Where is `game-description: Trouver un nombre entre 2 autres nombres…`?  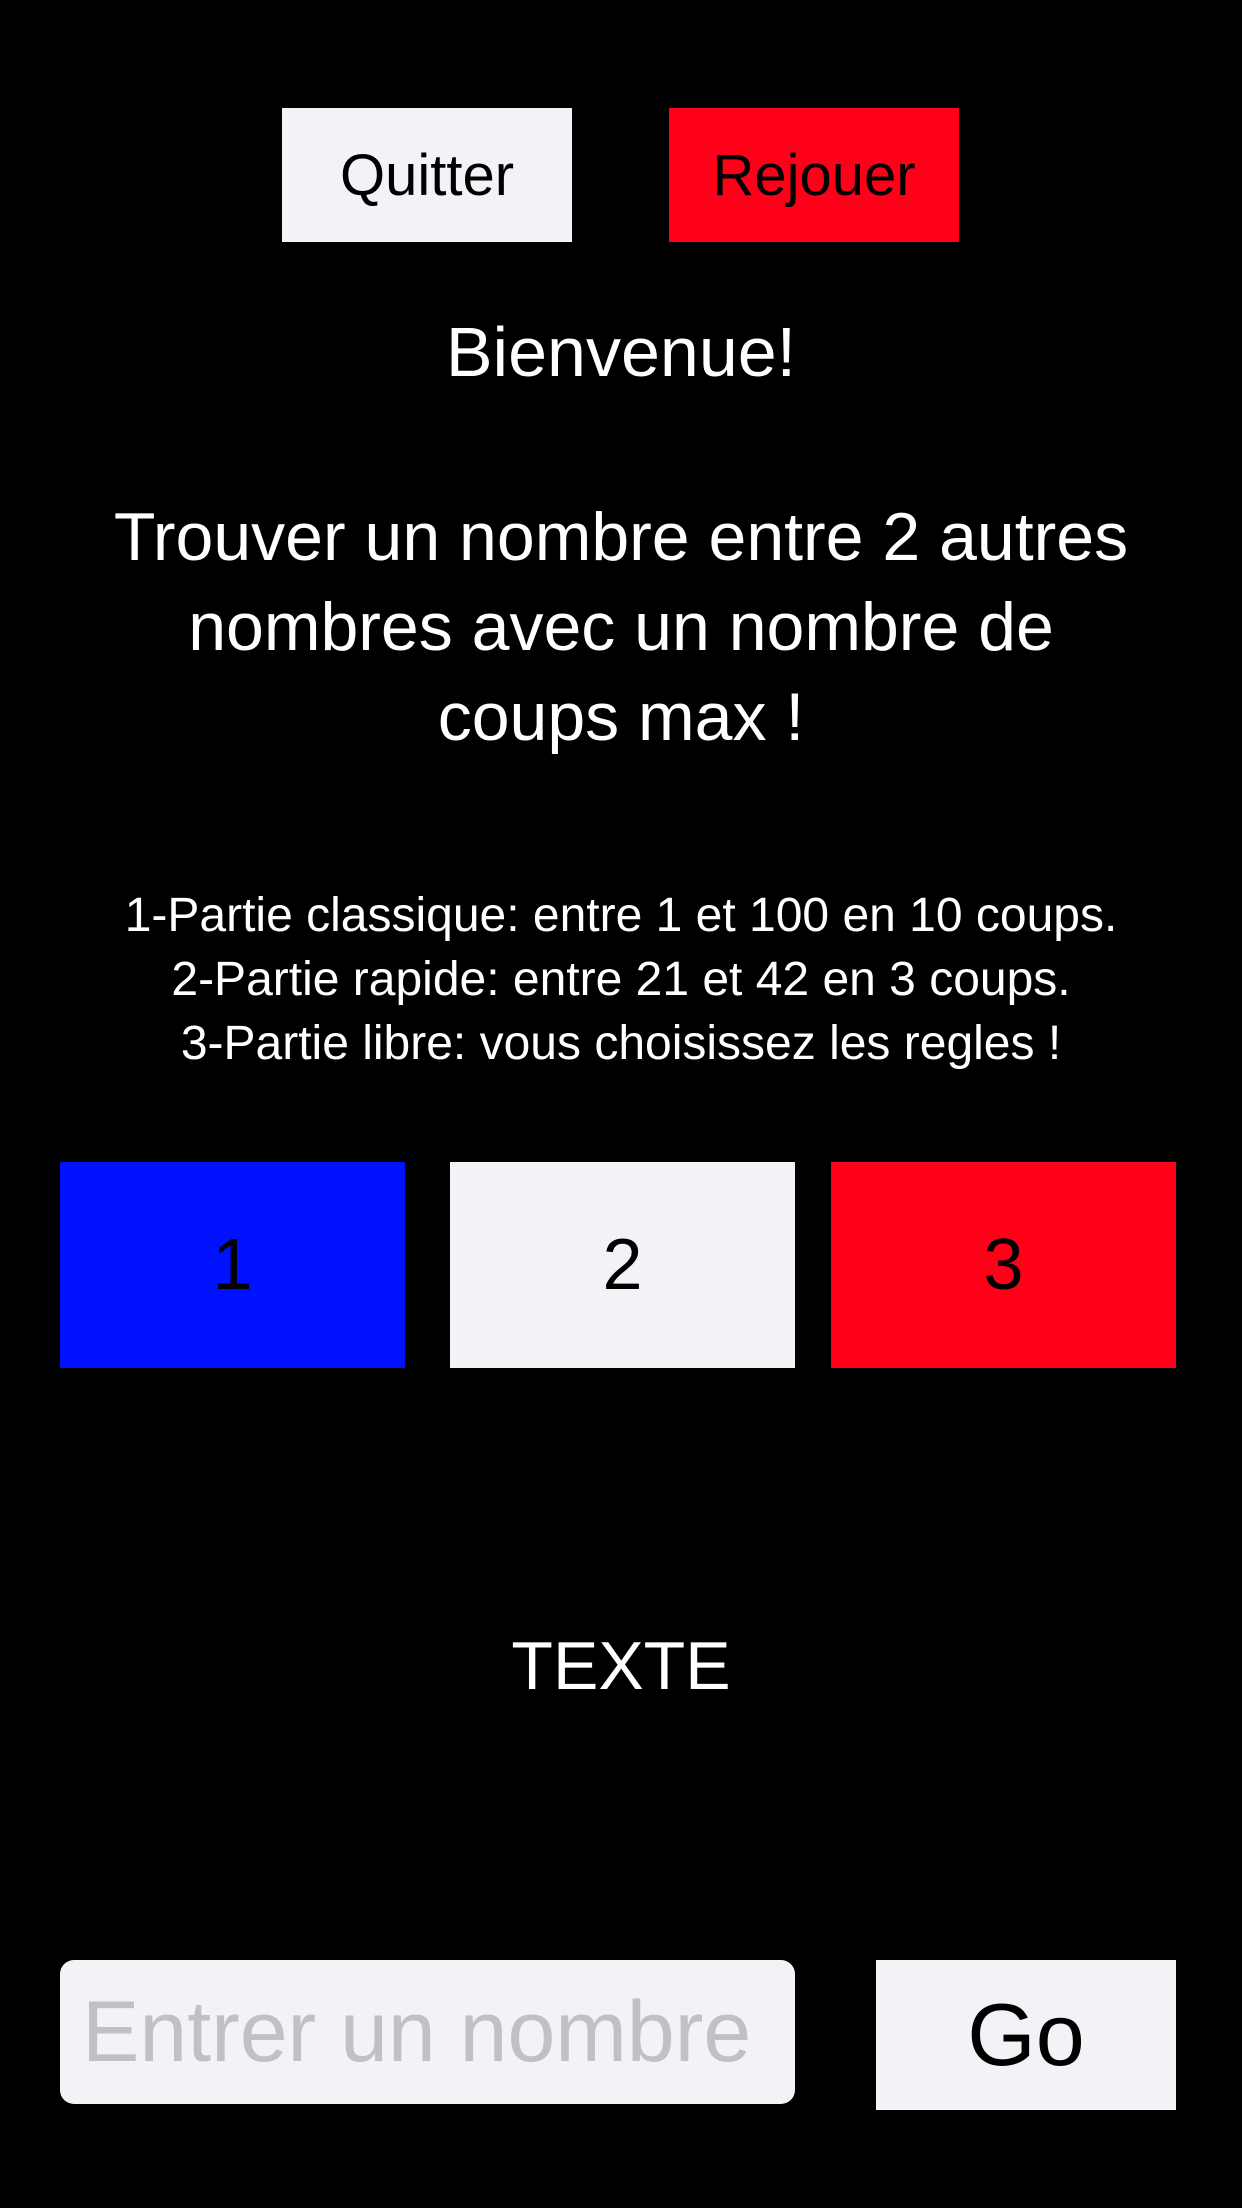
game-description: Trouver un nombre entre 2 autres nombres… is located at coordinates (621, 627).